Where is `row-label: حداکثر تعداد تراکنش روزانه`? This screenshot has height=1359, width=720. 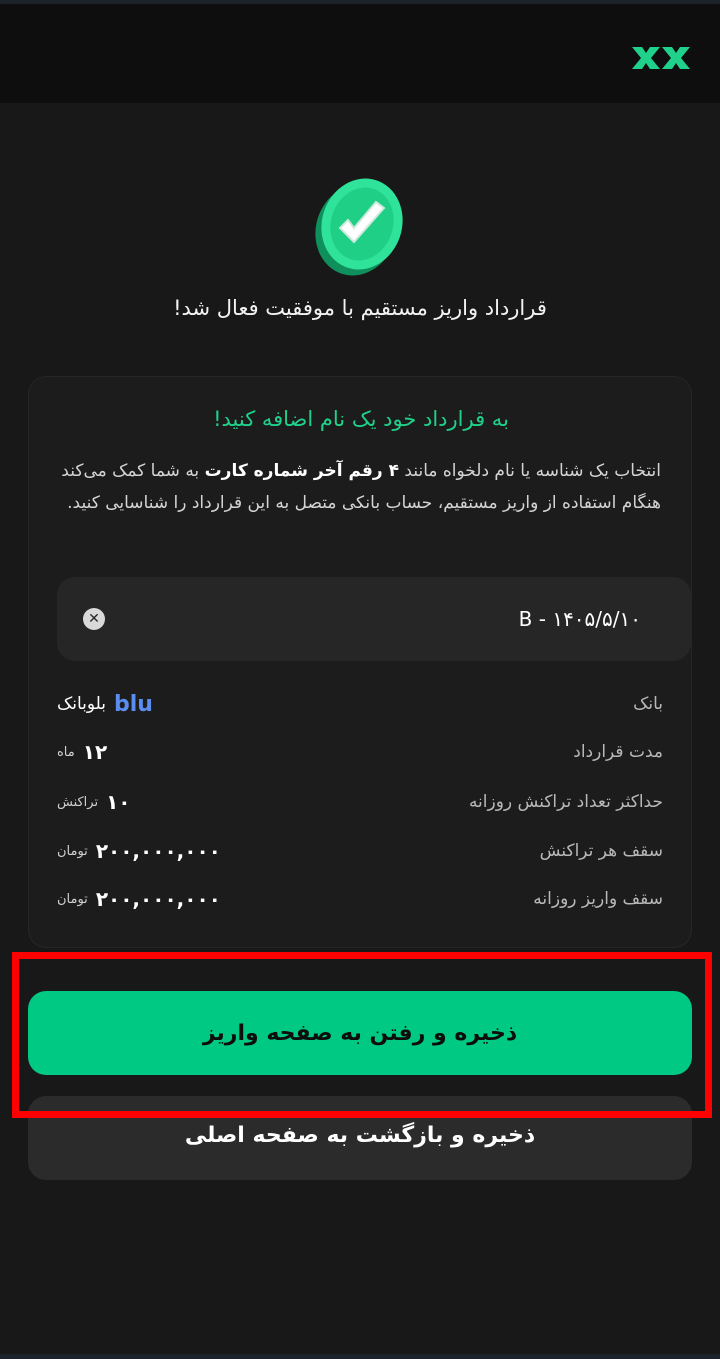 row-label: حداکثر تعداد تراکنش روزانه is located at coordinates (565, 802).